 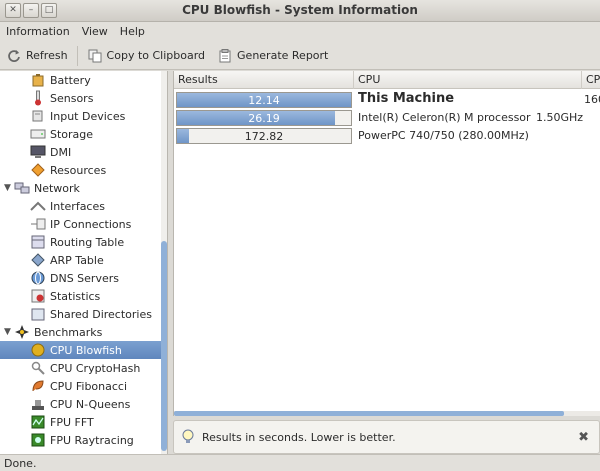 I want to click on sidebar-item-label: Shared Directories, so click(x=101, y=314).